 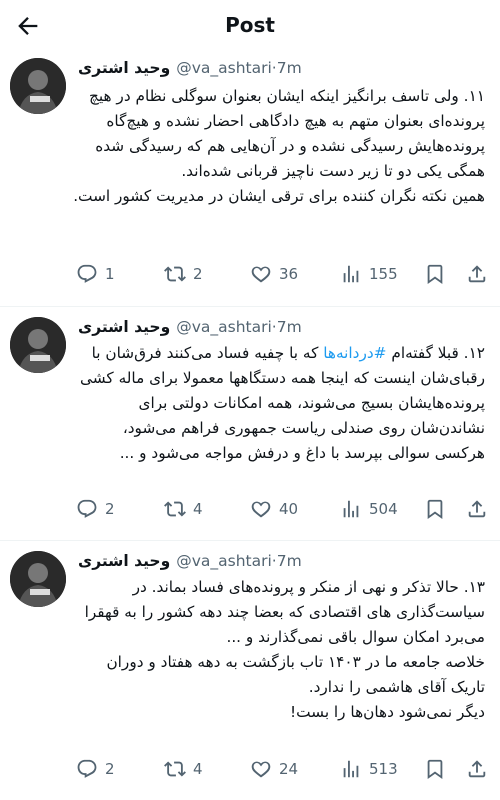 What do you see at coordinates (289, 769) in the screenshot?
I see `like-count: 24` at bounding box center [289, 769].